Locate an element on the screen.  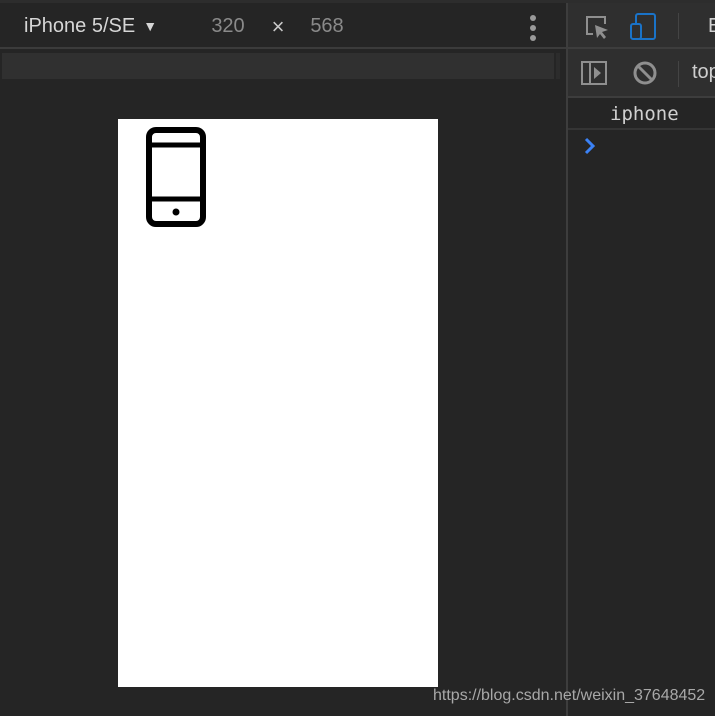
width-input: 320 is located at coordinates (228, 26).